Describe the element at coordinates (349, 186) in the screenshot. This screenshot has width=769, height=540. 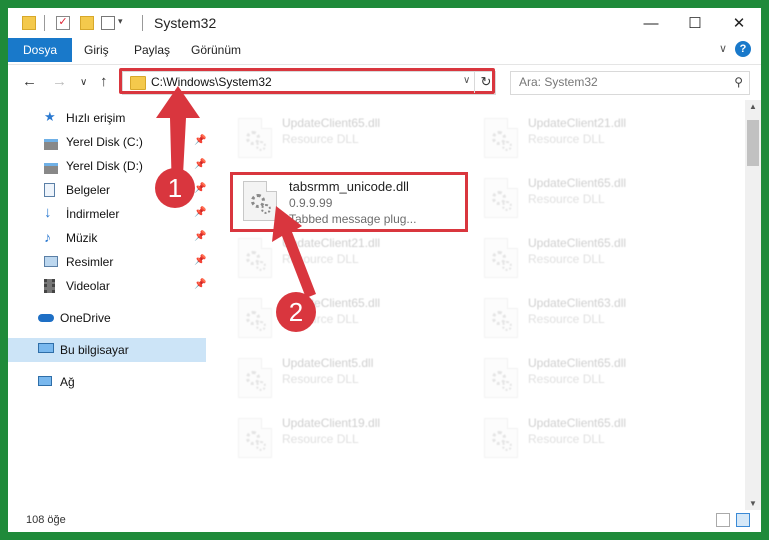
I see `file-name: tabsrmm_unicode.dll` at that location.